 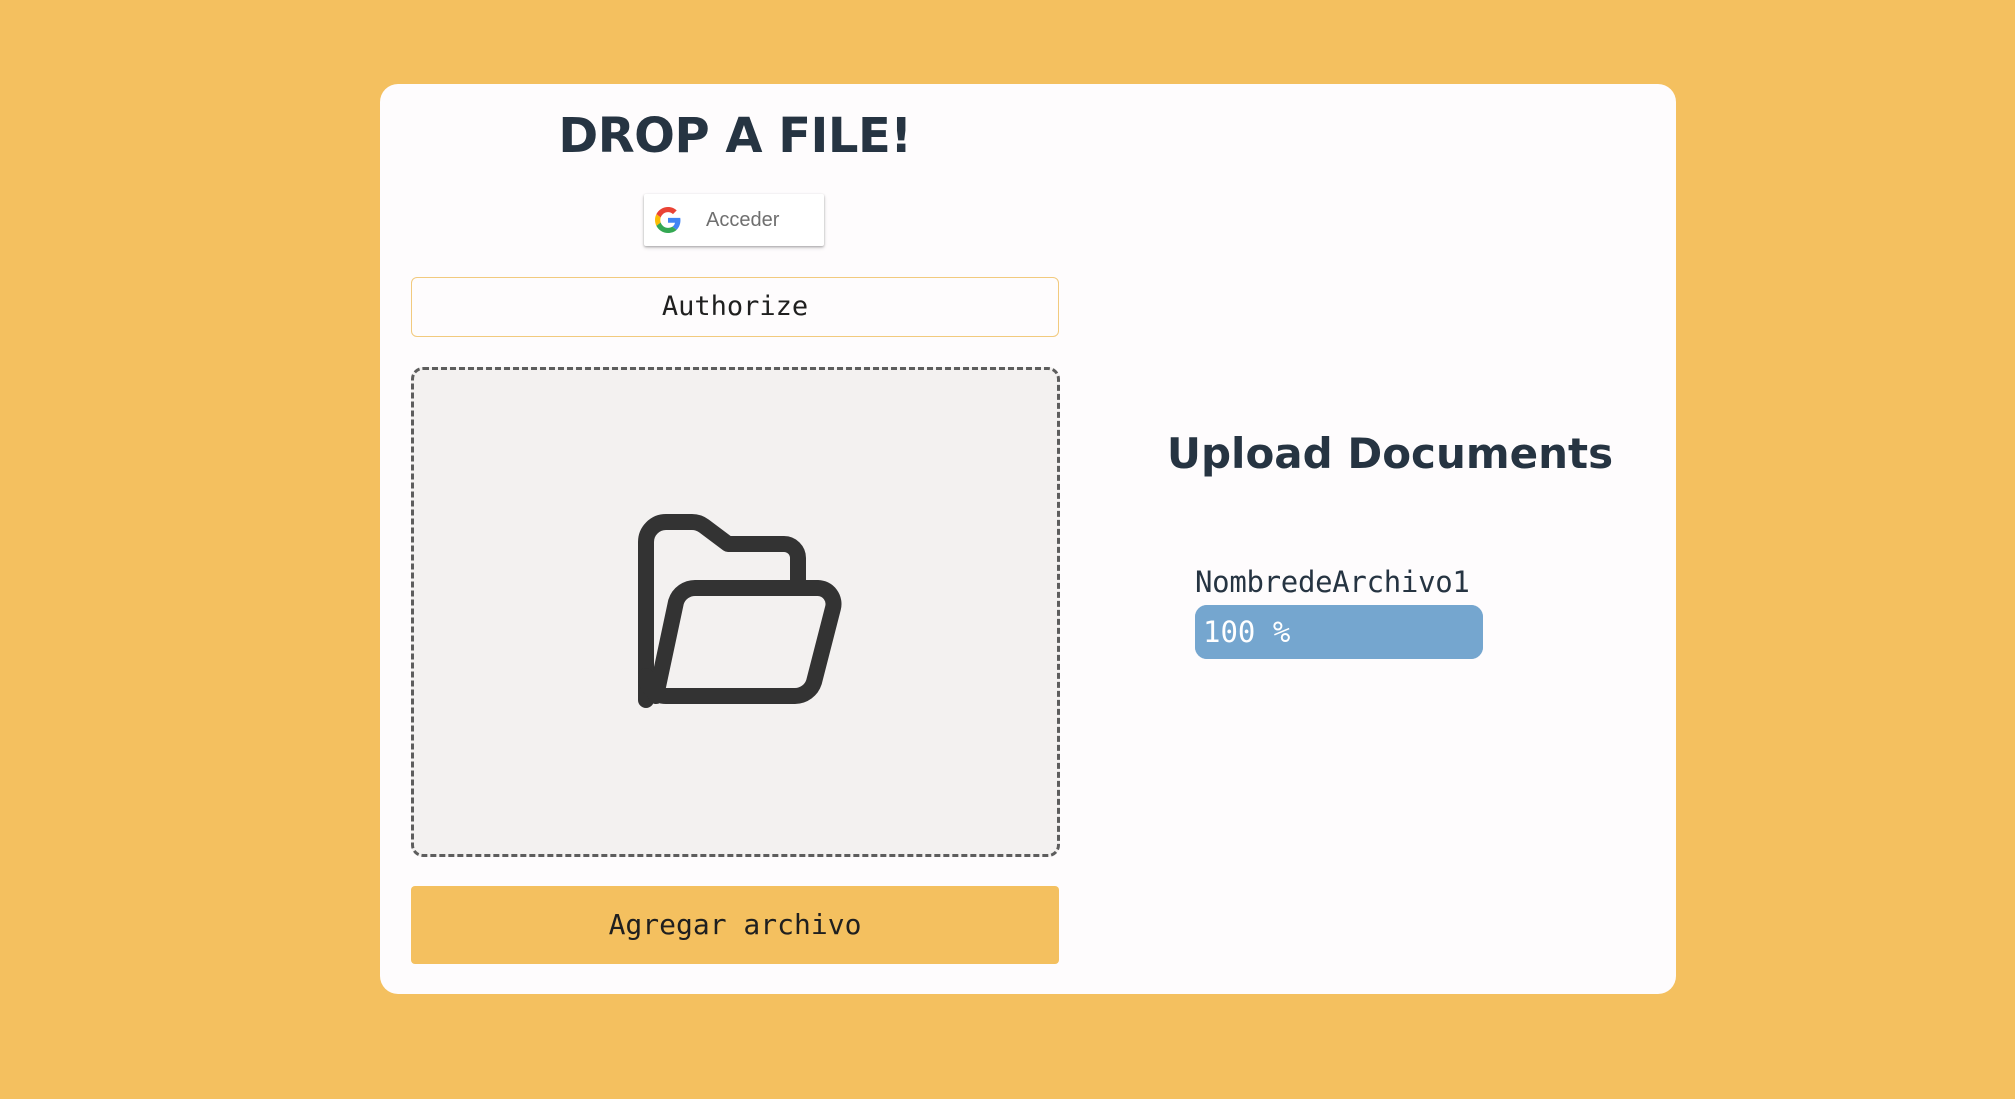 What do you see at coordinates (735, 307) in the screenshot?
I see `authorize-button: Authorize` at bounding box center [735, 307].